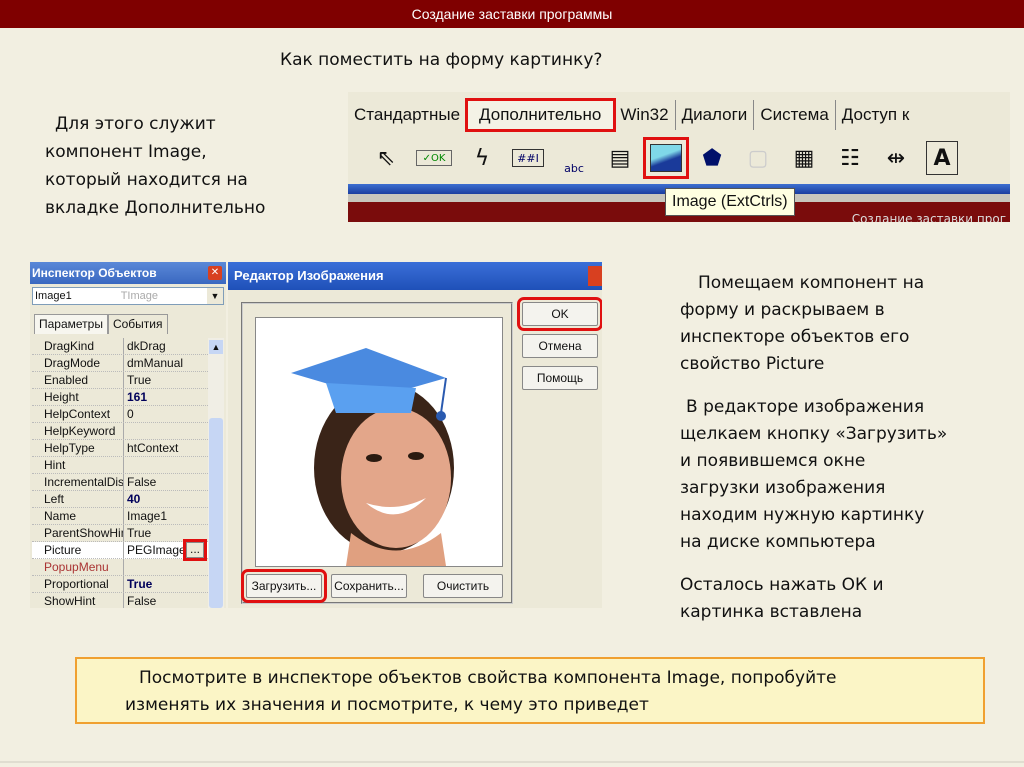  What do you see at coordinates (715, 115) in the screenshot?
I see `tab-dialogs: Диалоги` at bounding box center [715, 115].